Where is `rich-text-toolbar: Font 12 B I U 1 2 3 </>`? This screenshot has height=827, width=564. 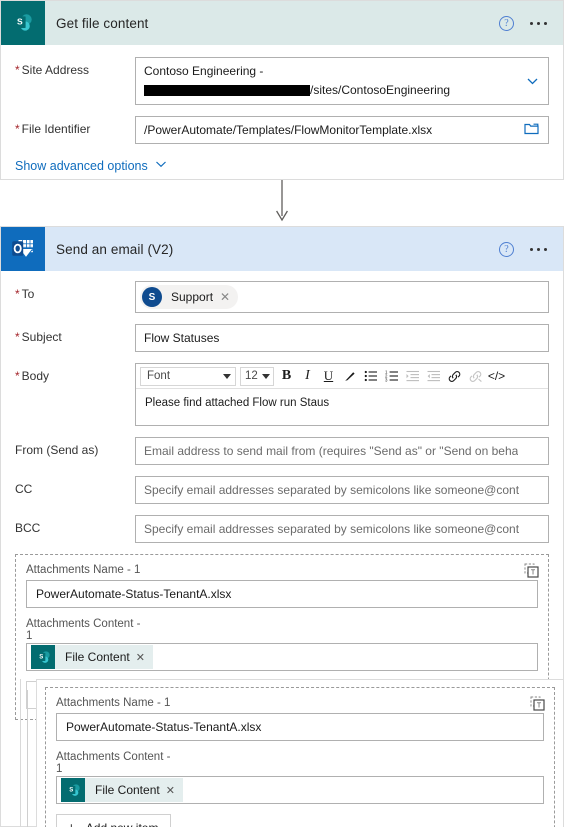 rich-text-toolbar: Font 12 B I U 1 2 3 </> is located at coordinates (342, 376).